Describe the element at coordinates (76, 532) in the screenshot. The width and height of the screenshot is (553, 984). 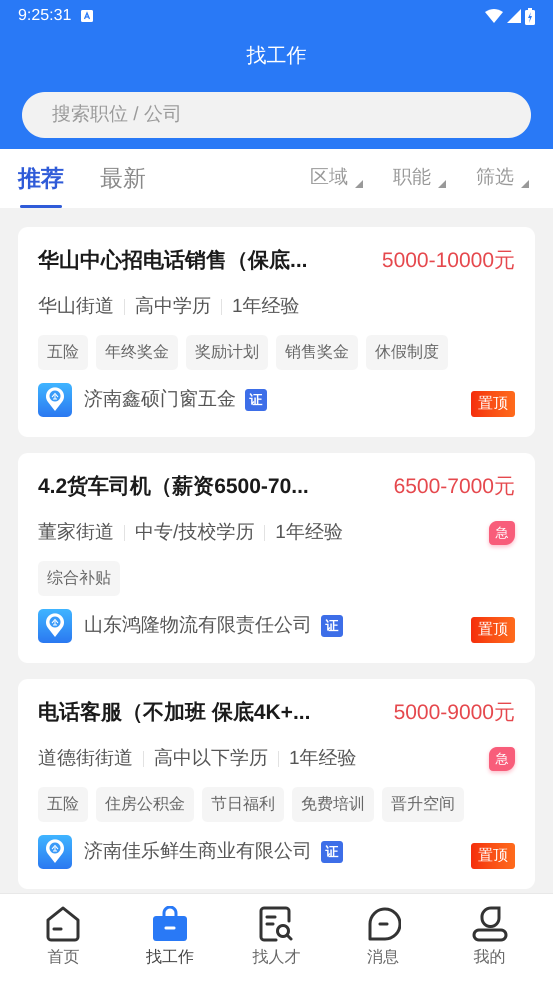
I see `job-detail: 董家街道` at that location.